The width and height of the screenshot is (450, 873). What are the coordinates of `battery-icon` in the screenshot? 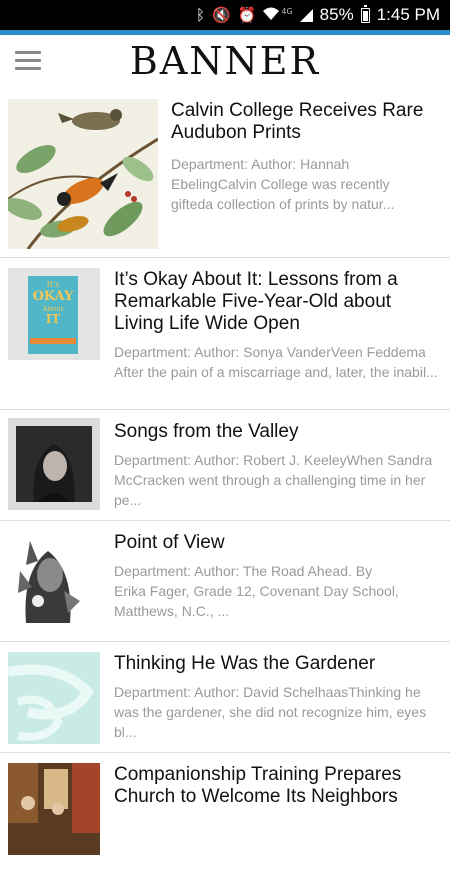 It's located at (365, 13).